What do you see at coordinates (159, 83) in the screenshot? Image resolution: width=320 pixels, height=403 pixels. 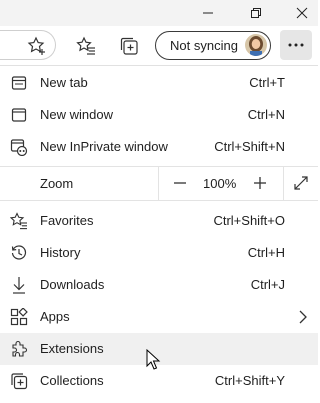 I see `menu-item-new-tab: New tab Ctrl+T` at bounding box center [159, 83].